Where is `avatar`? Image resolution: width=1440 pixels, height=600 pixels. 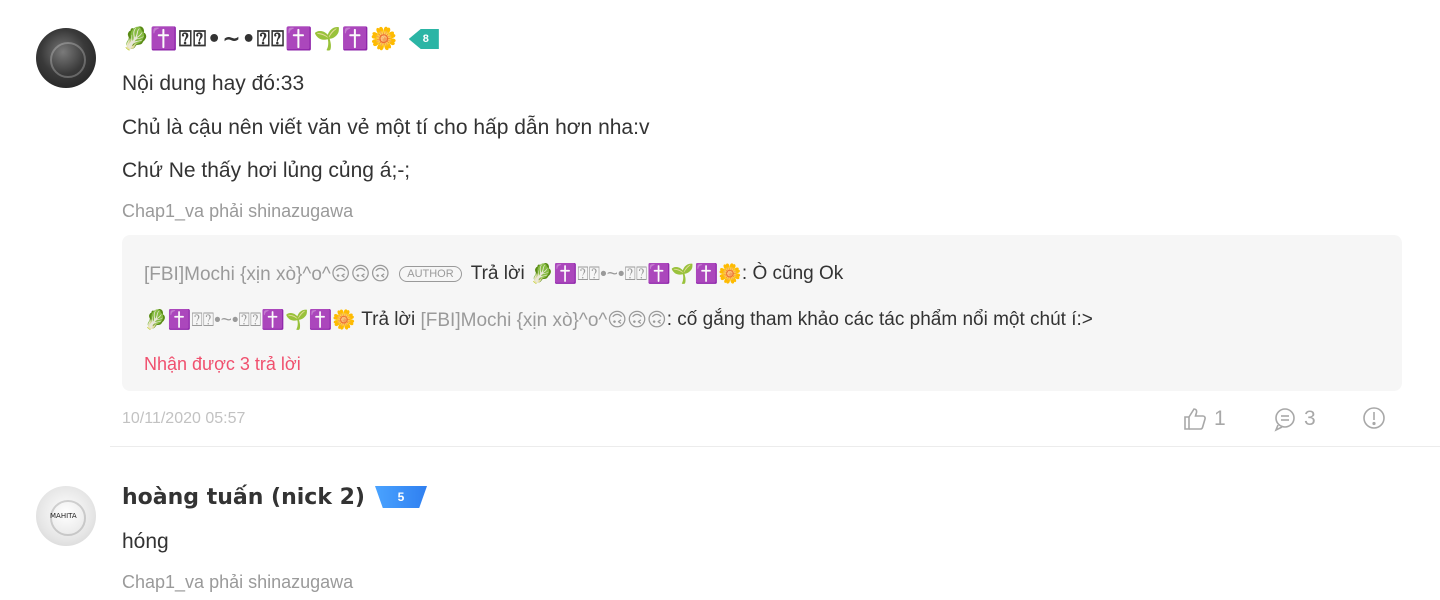
avatar is located at coordinates (66, 58).